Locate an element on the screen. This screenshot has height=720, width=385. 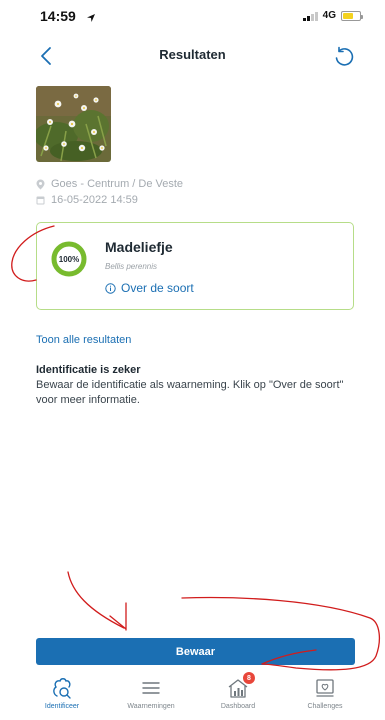
challenges-icon is located at coordinates (325, 688).